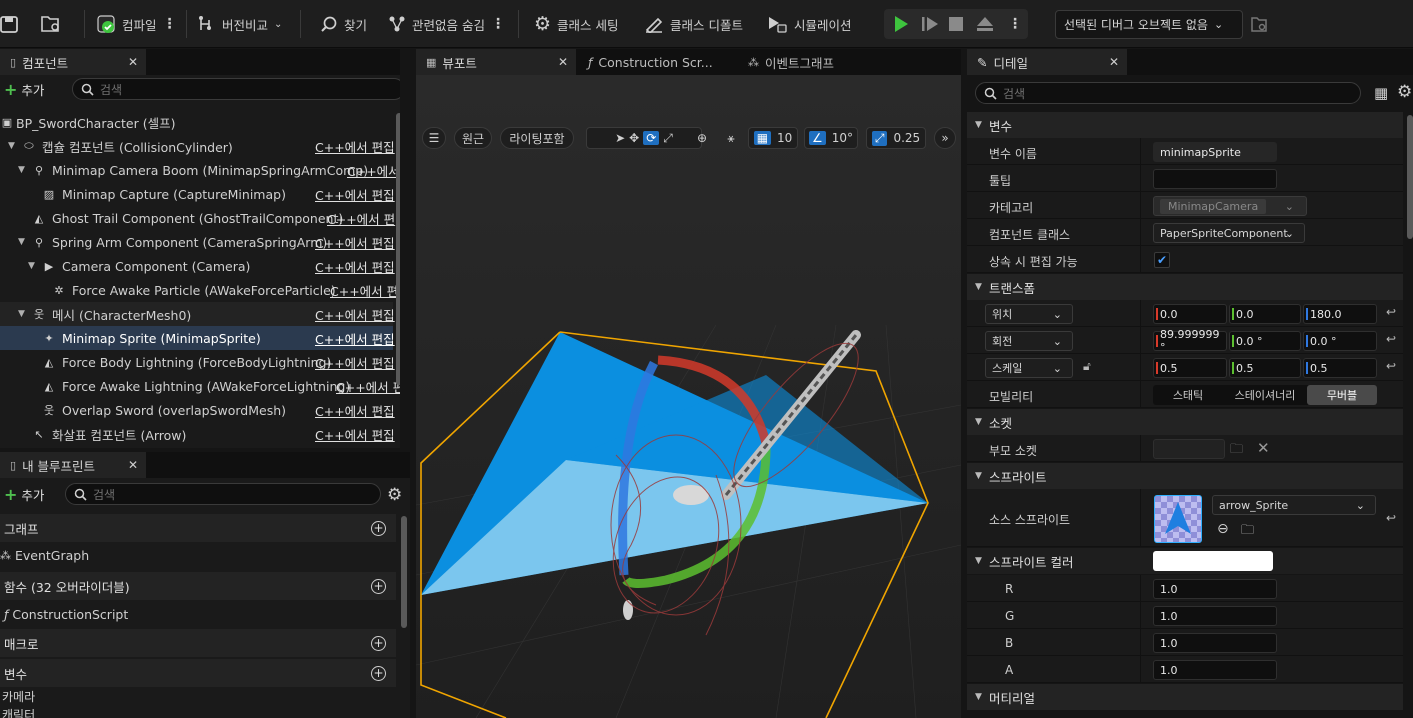 The width and height of the screenshot is (1413, 718). What do you see at coordinates (1247, 532) in the screenshot?
I see `browse-asset-icon: 🗀︎` at bounding box center [1247, 532].